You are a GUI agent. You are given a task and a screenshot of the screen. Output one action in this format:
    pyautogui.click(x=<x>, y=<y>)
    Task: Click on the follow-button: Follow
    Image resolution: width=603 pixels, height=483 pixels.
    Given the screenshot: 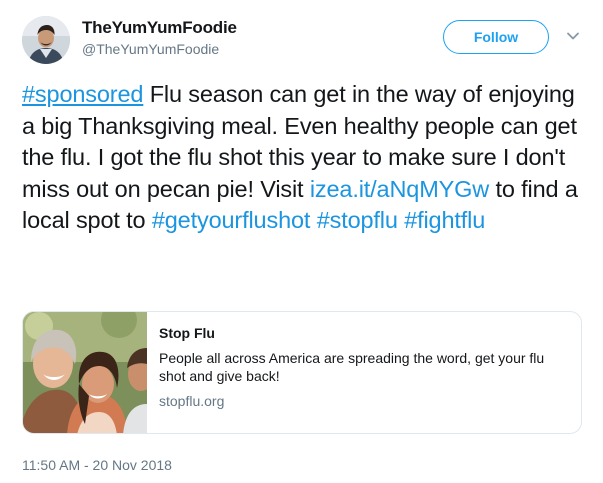 What is the action you would take?
    pyautogui.click(x=496, y=37)
    